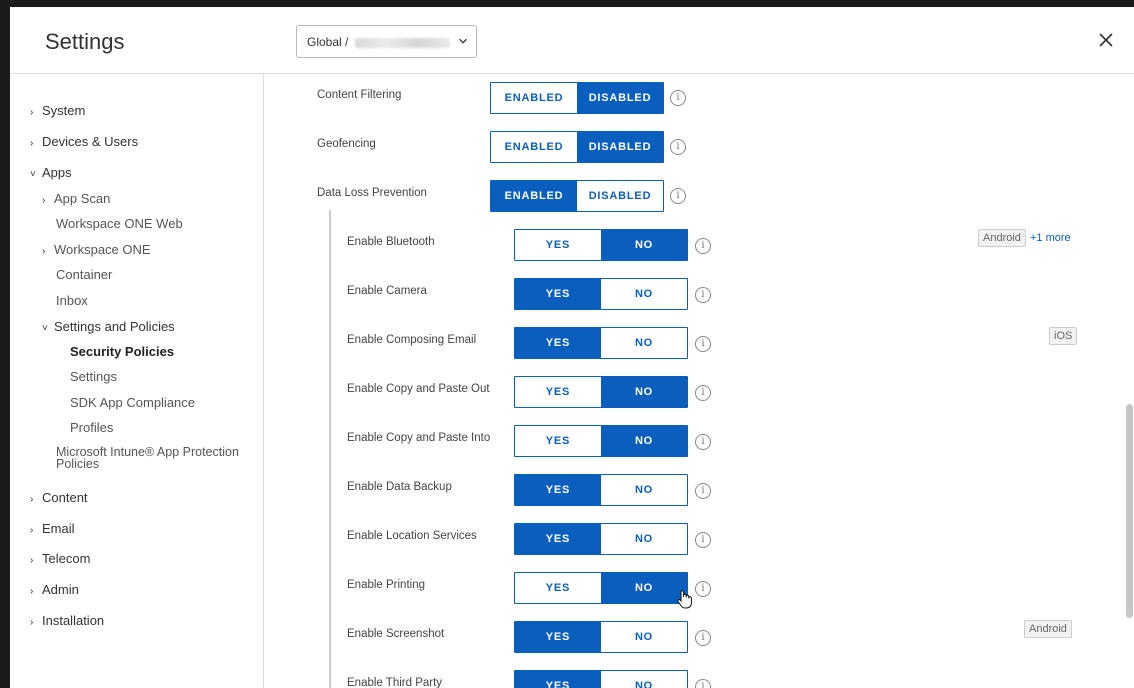 This screenshot has width=1134, height=688. I want to click on sidebar-item-label: Email, so click(58, 528).